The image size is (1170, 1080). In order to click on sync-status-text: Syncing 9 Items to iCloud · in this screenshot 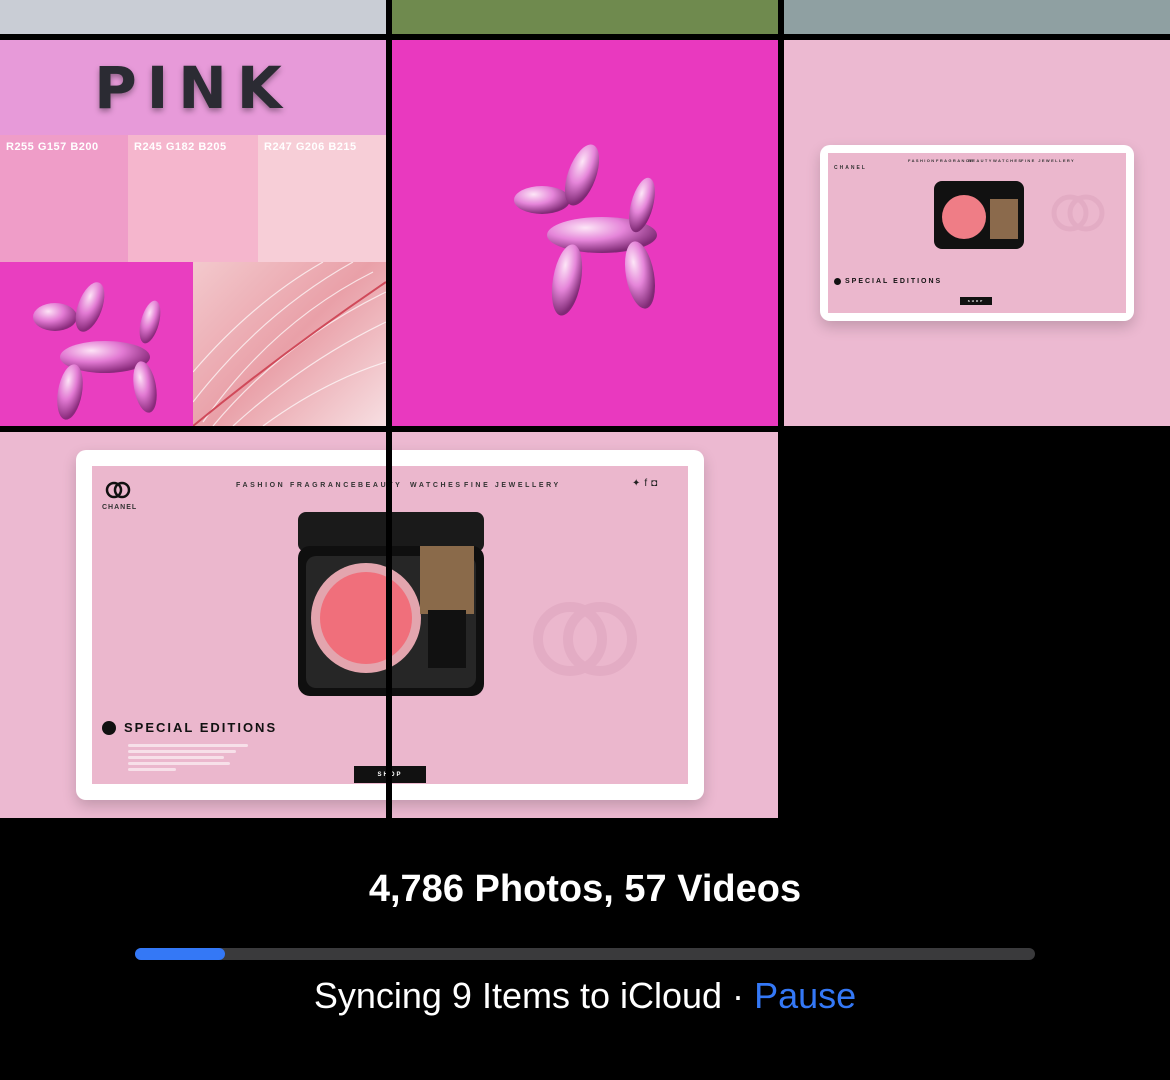, I will do `click(534, 995)`.